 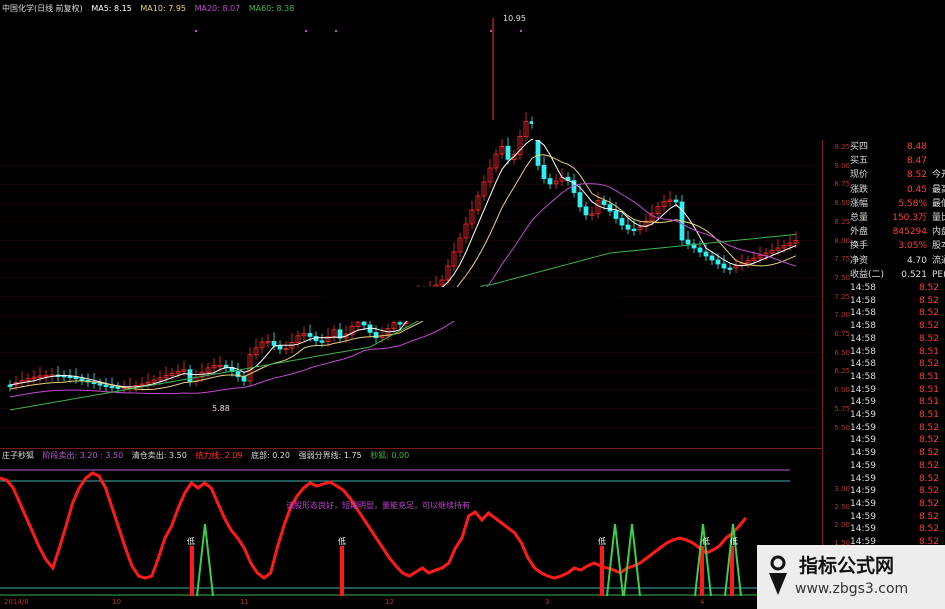 I want to click on price-tick: 8.25, so click(x=842, y=221).